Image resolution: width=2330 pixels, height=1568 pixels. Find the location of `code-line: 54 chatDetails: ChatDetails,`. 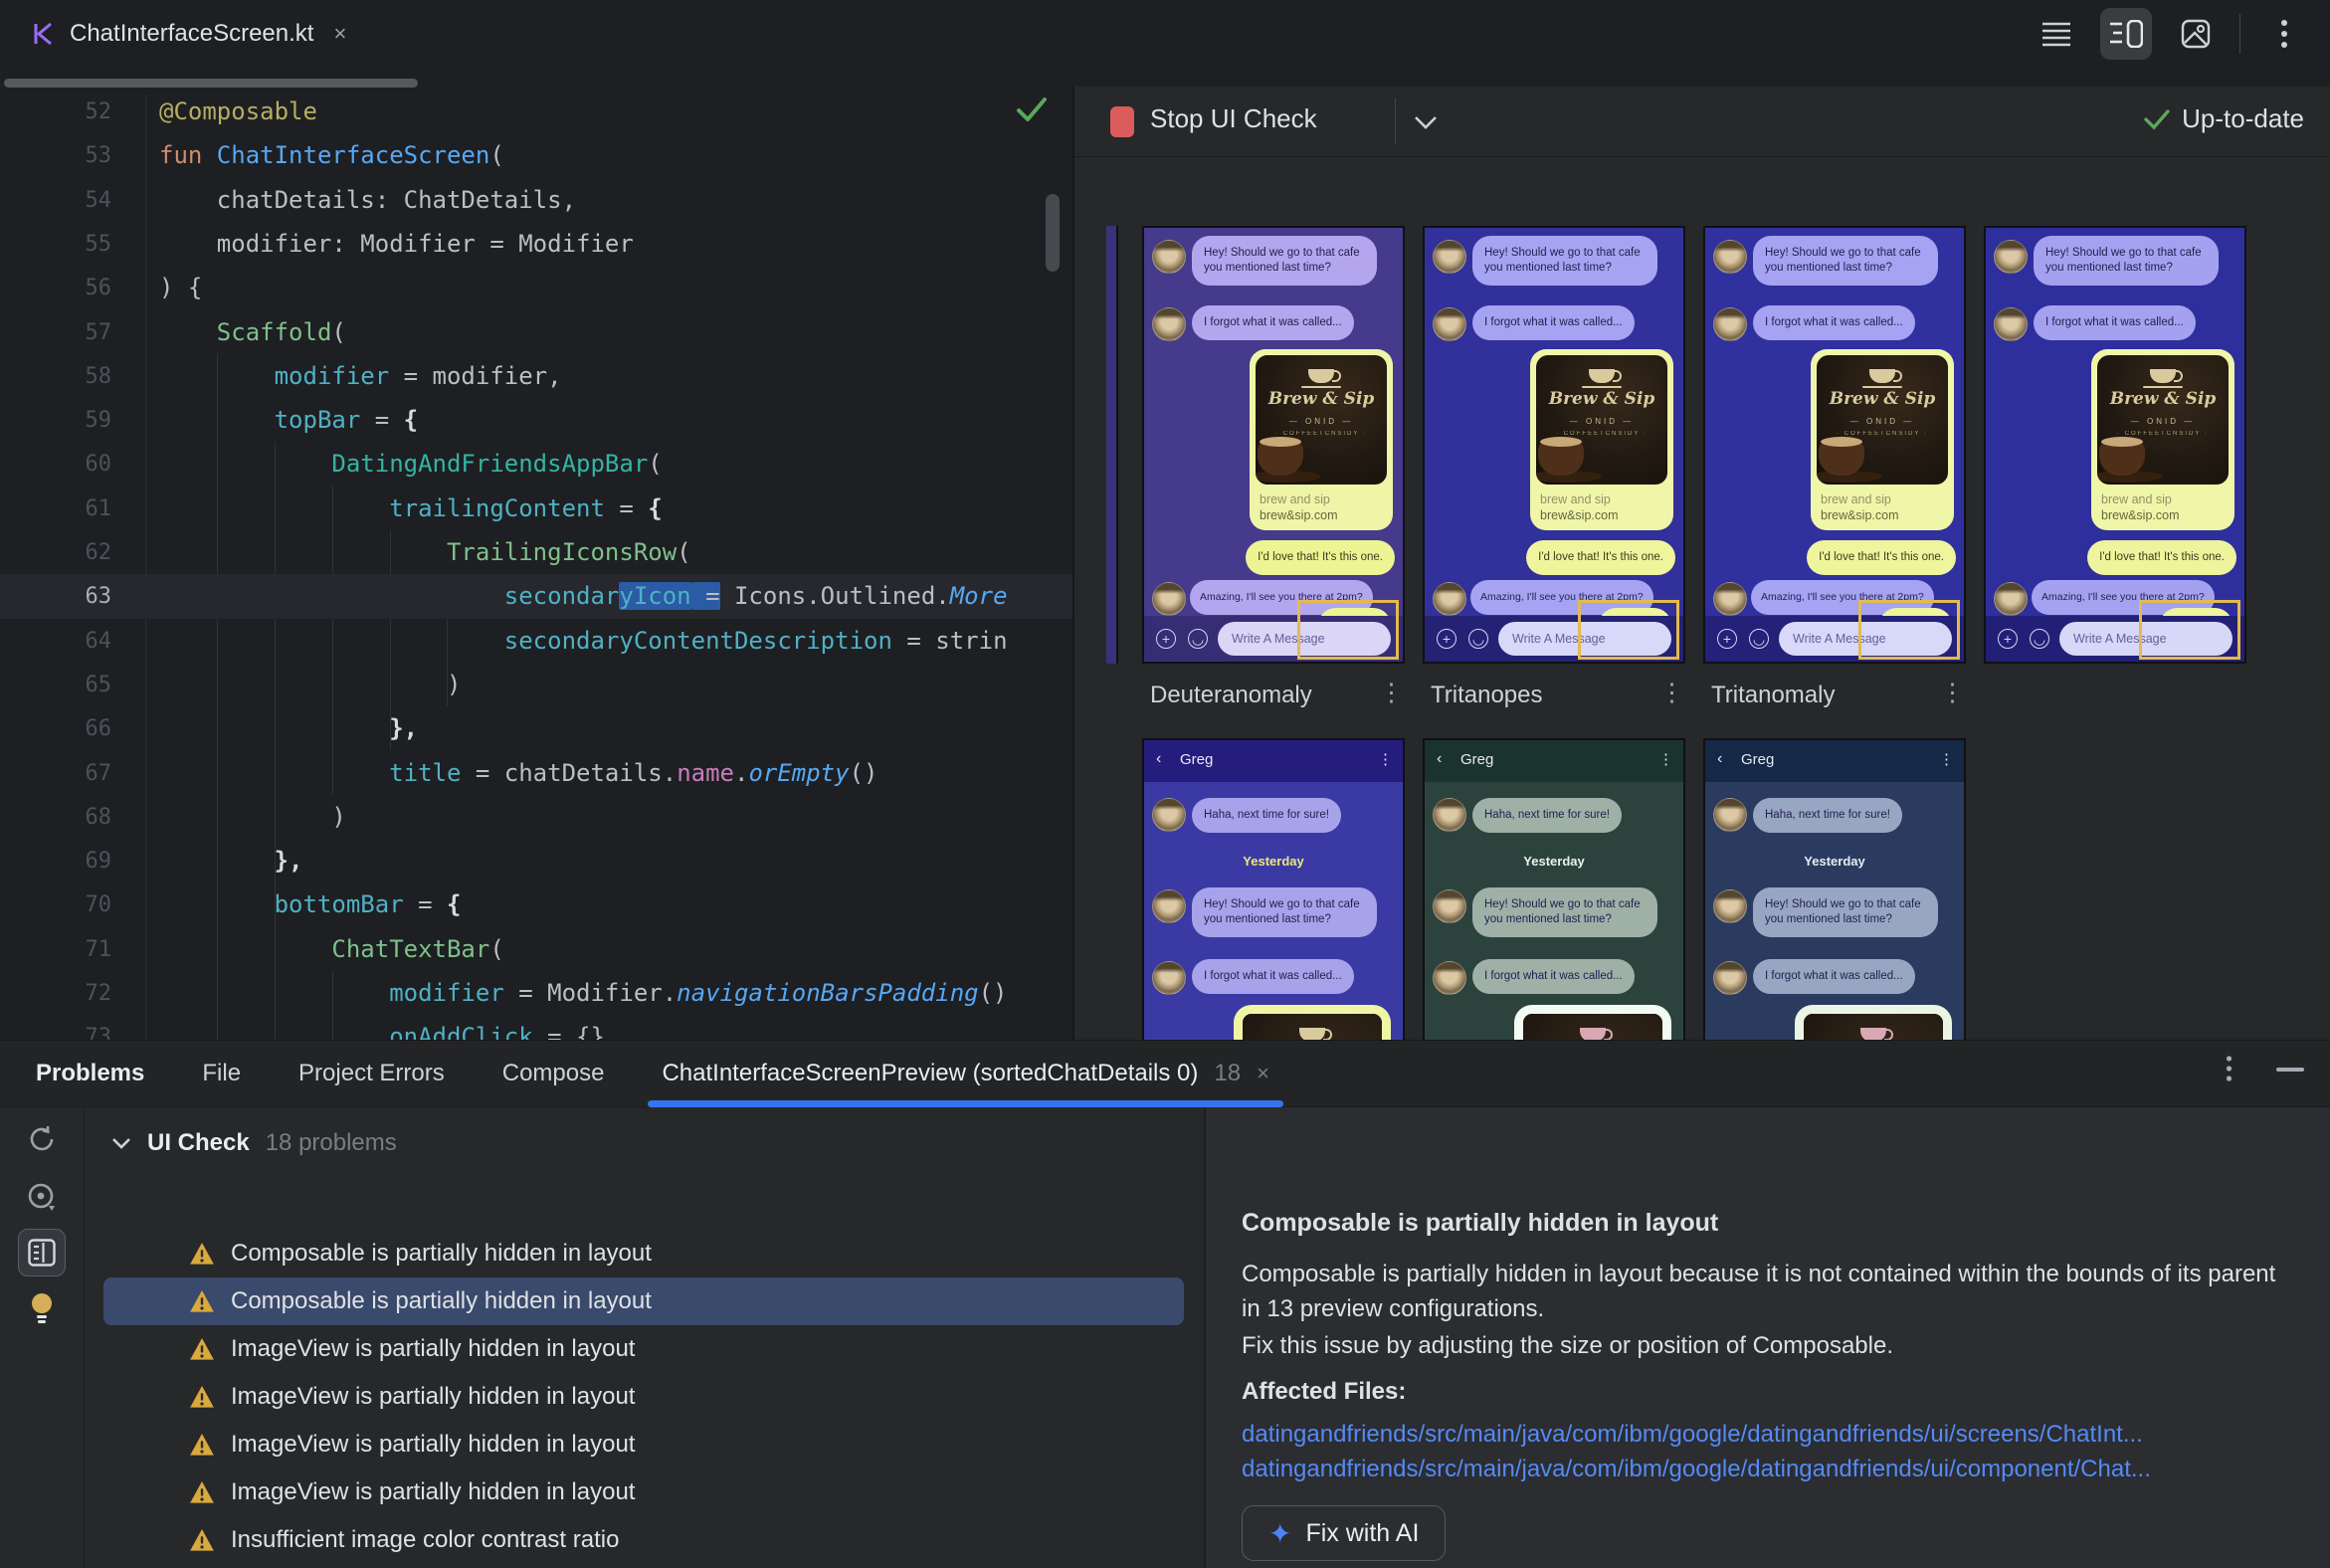

code-line: 54 chatDetails: ChatDetails, is located at coordinates (536, 200).